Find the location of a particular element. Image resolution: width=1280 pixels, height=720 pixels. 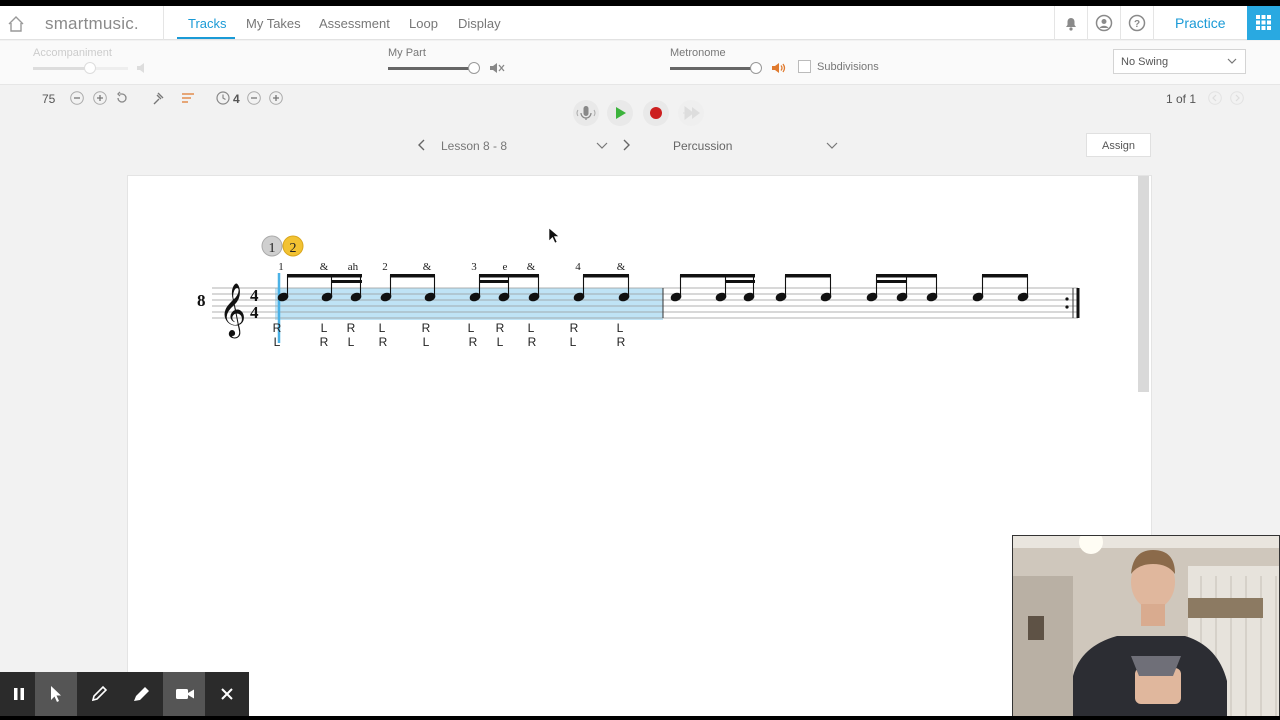

playback-take-icon is located at coordinates (691, 113).